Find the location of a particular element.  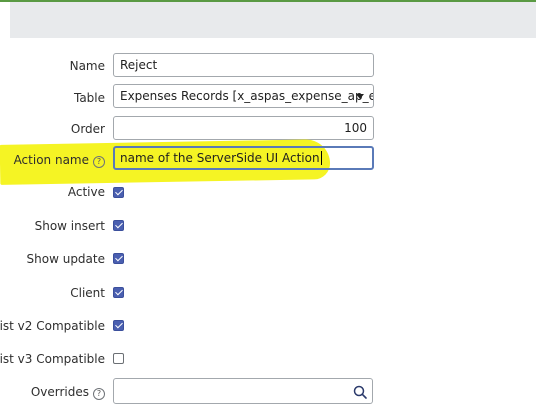

active-label: Active is located at coordinates (86, 192).